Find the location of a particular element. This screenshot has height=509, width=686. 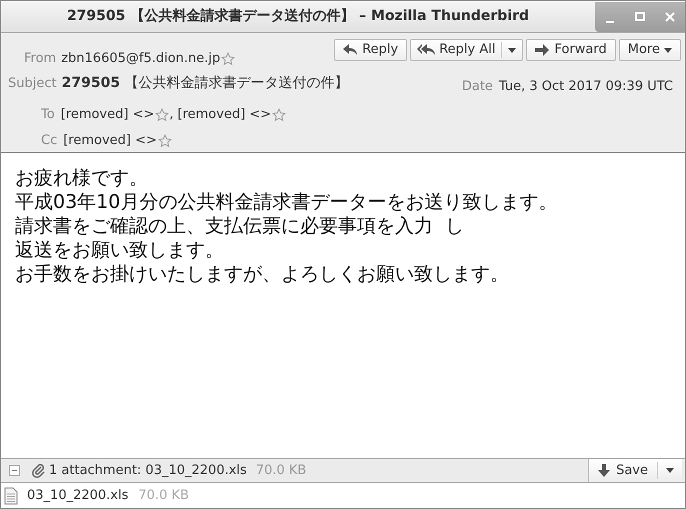

attachment-name: 03_10_2200.xls is located at coordinates (77, 495).